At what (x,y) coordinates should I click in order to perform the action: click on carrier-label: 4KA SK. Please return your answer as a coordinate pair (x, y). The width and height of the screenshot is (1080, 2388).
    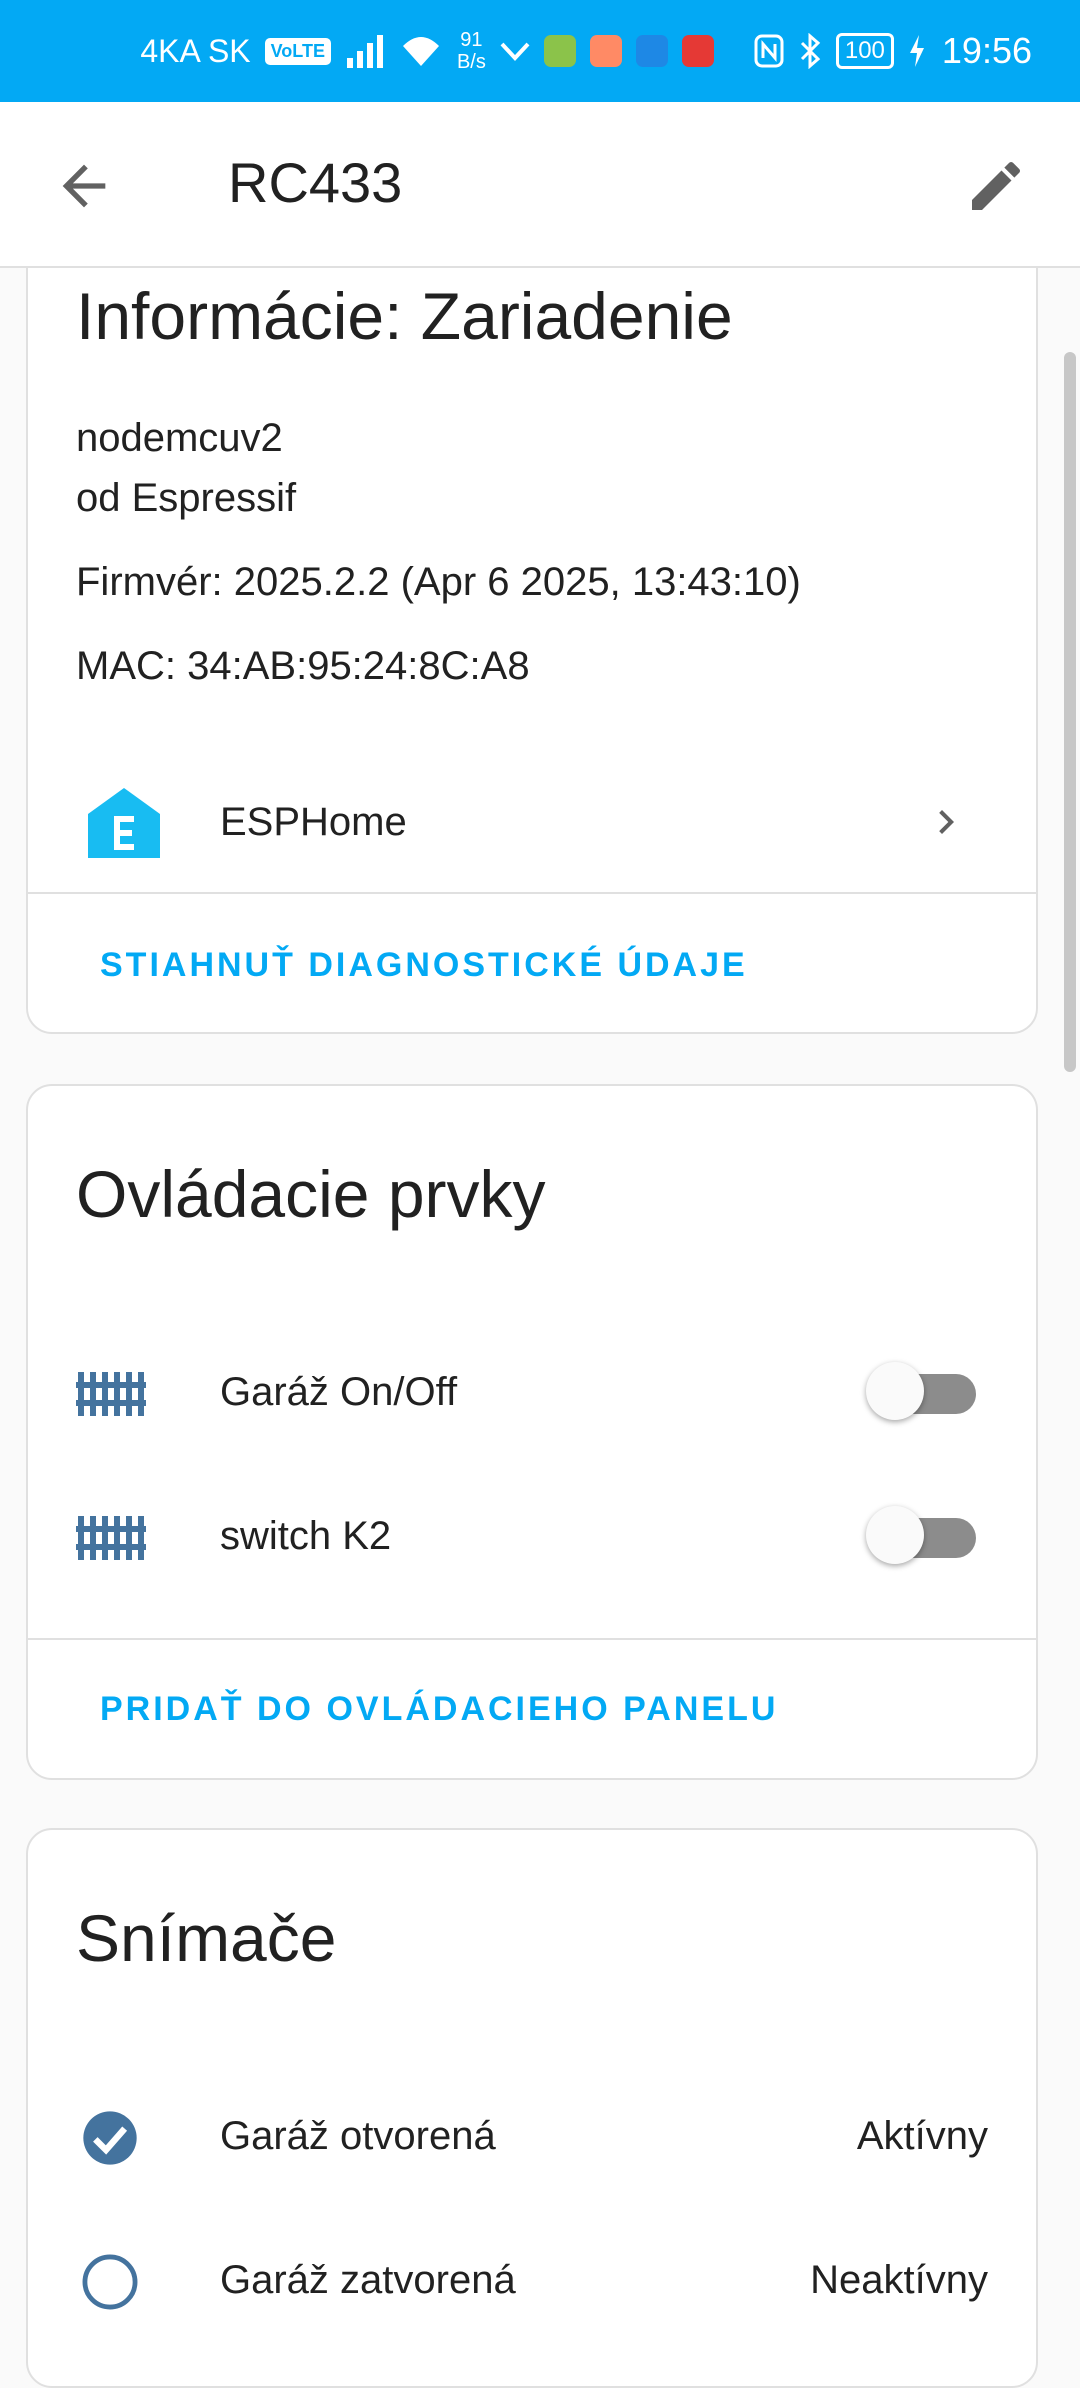
    Looking at the image, I should click on (195, 50).